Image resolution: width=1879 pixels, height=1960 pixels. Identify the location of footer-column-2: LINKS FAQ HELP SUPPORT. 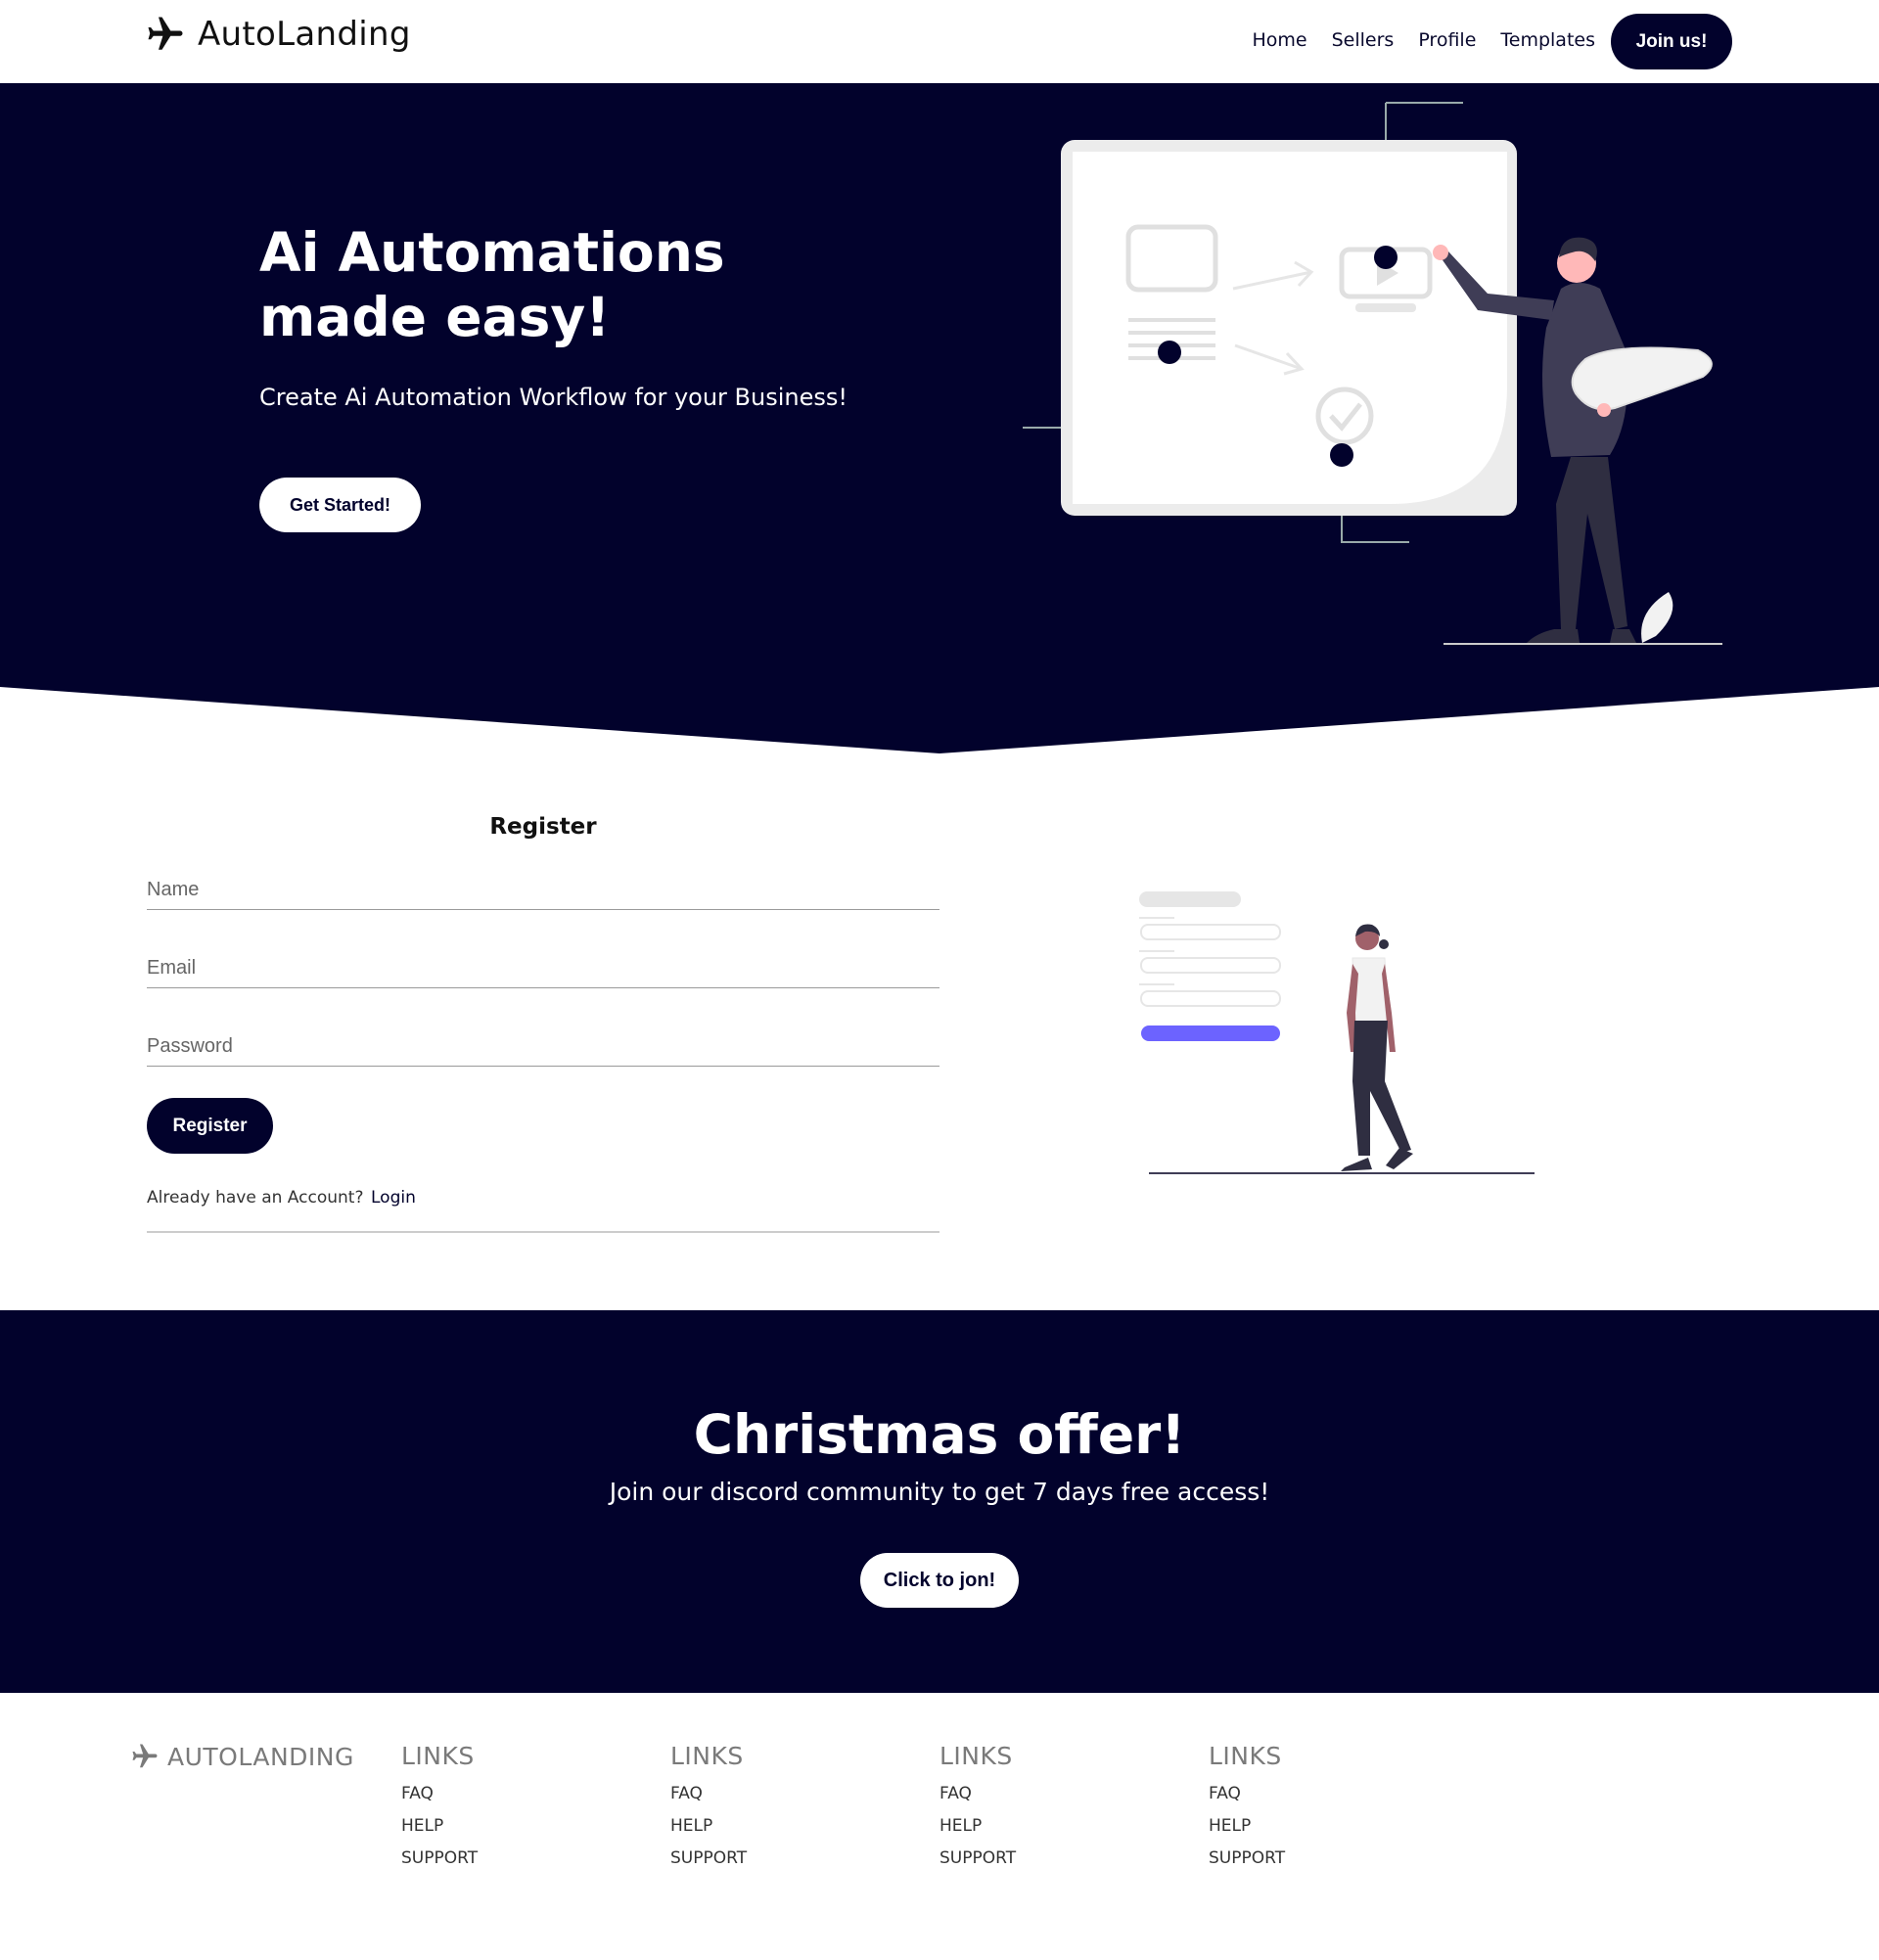
(768, 1811).